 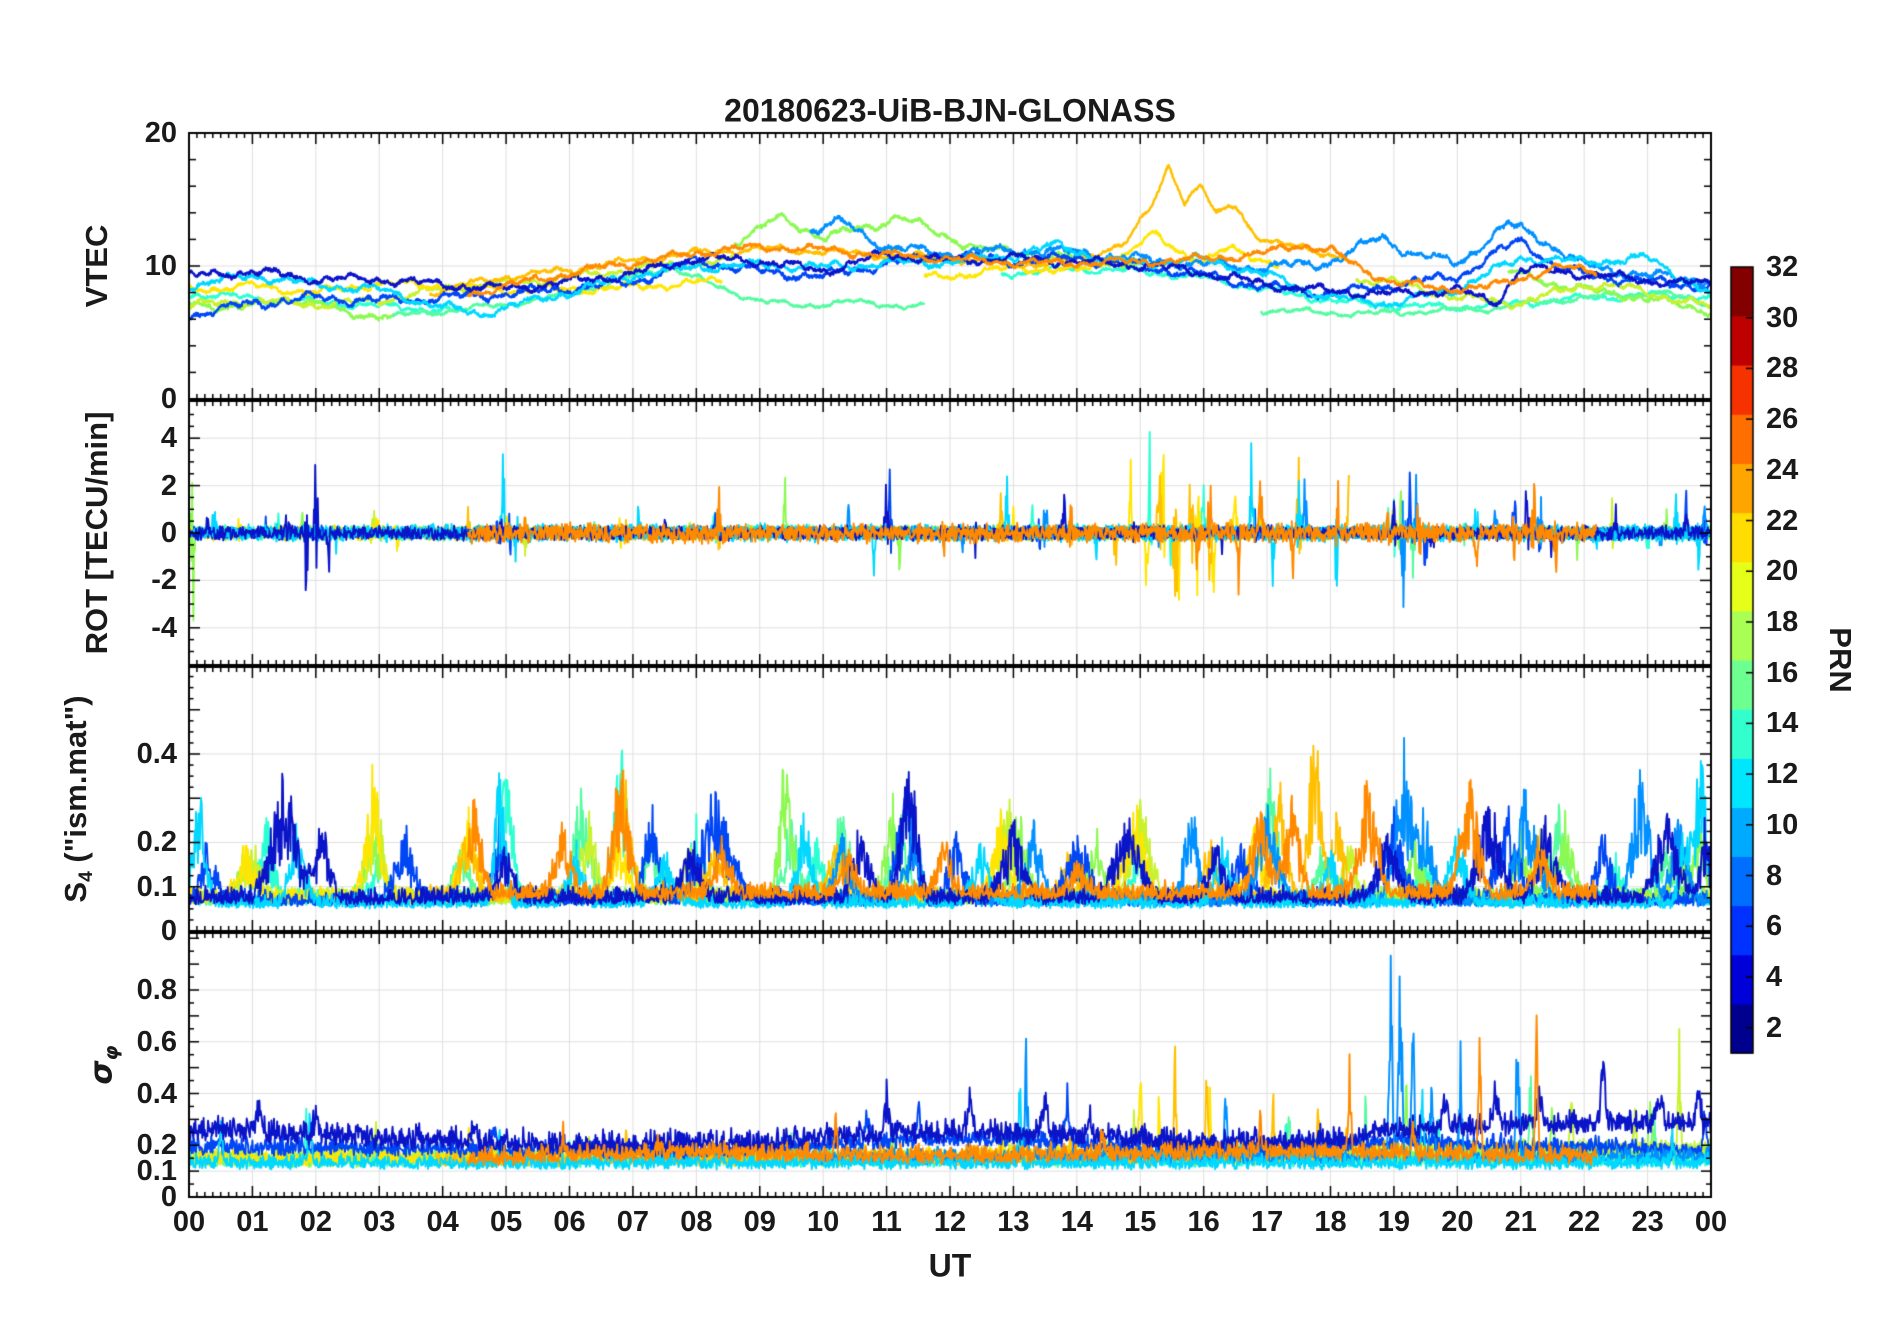 I want to click on figure-title: 20180623-UiB-BJN-GLONASS, so click(x=950, y=110).